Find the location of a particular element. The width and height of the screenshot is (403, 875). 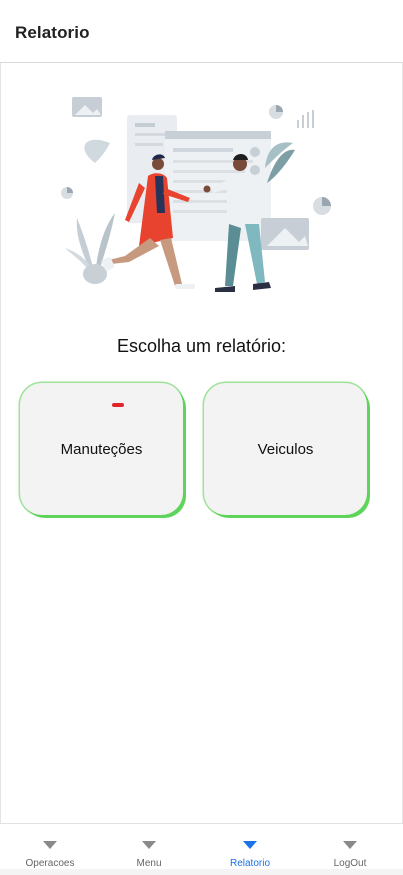

nav-label: Relatorio is located at coordinates (250, 863).